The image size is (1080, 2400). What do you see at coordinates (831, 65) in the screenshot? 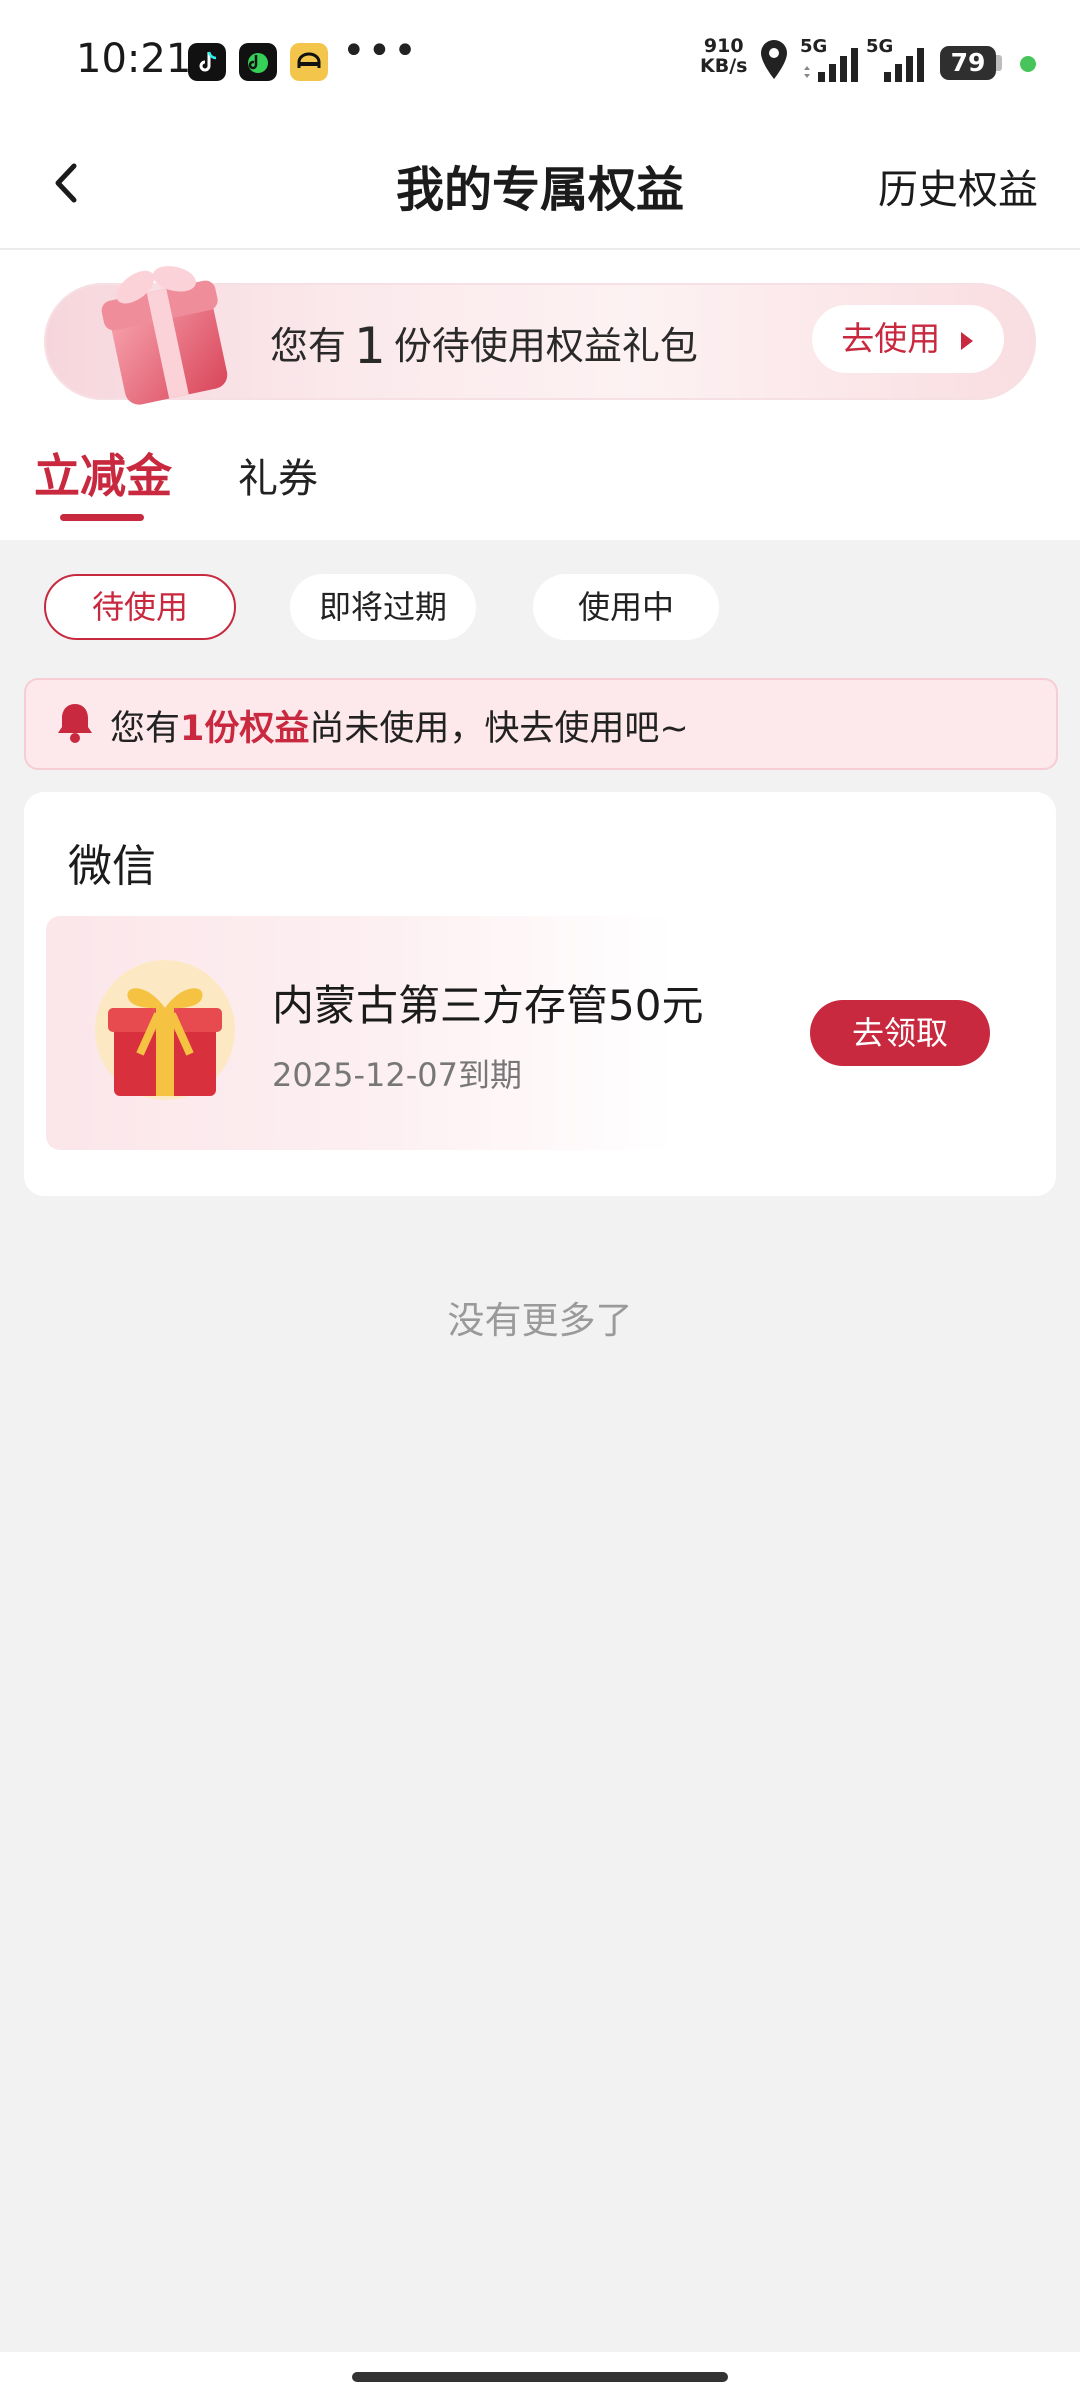
I see `signal-1-icon` at bounding box center [831, 65].